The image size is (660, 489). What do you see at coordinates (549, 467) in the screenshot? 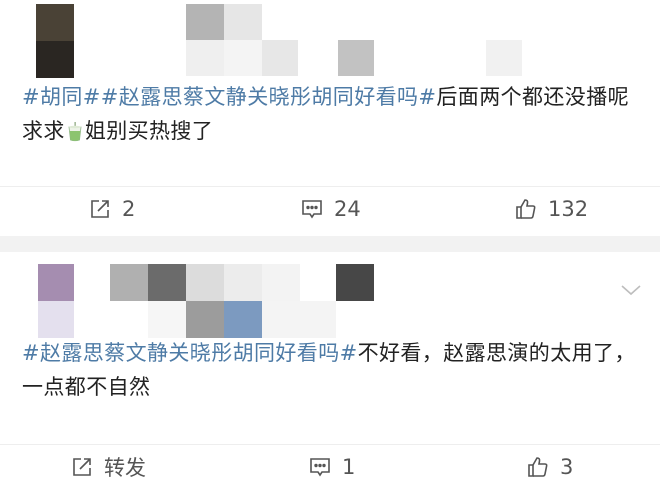
I see `like-button: 3` at bounding box center [549, 467].